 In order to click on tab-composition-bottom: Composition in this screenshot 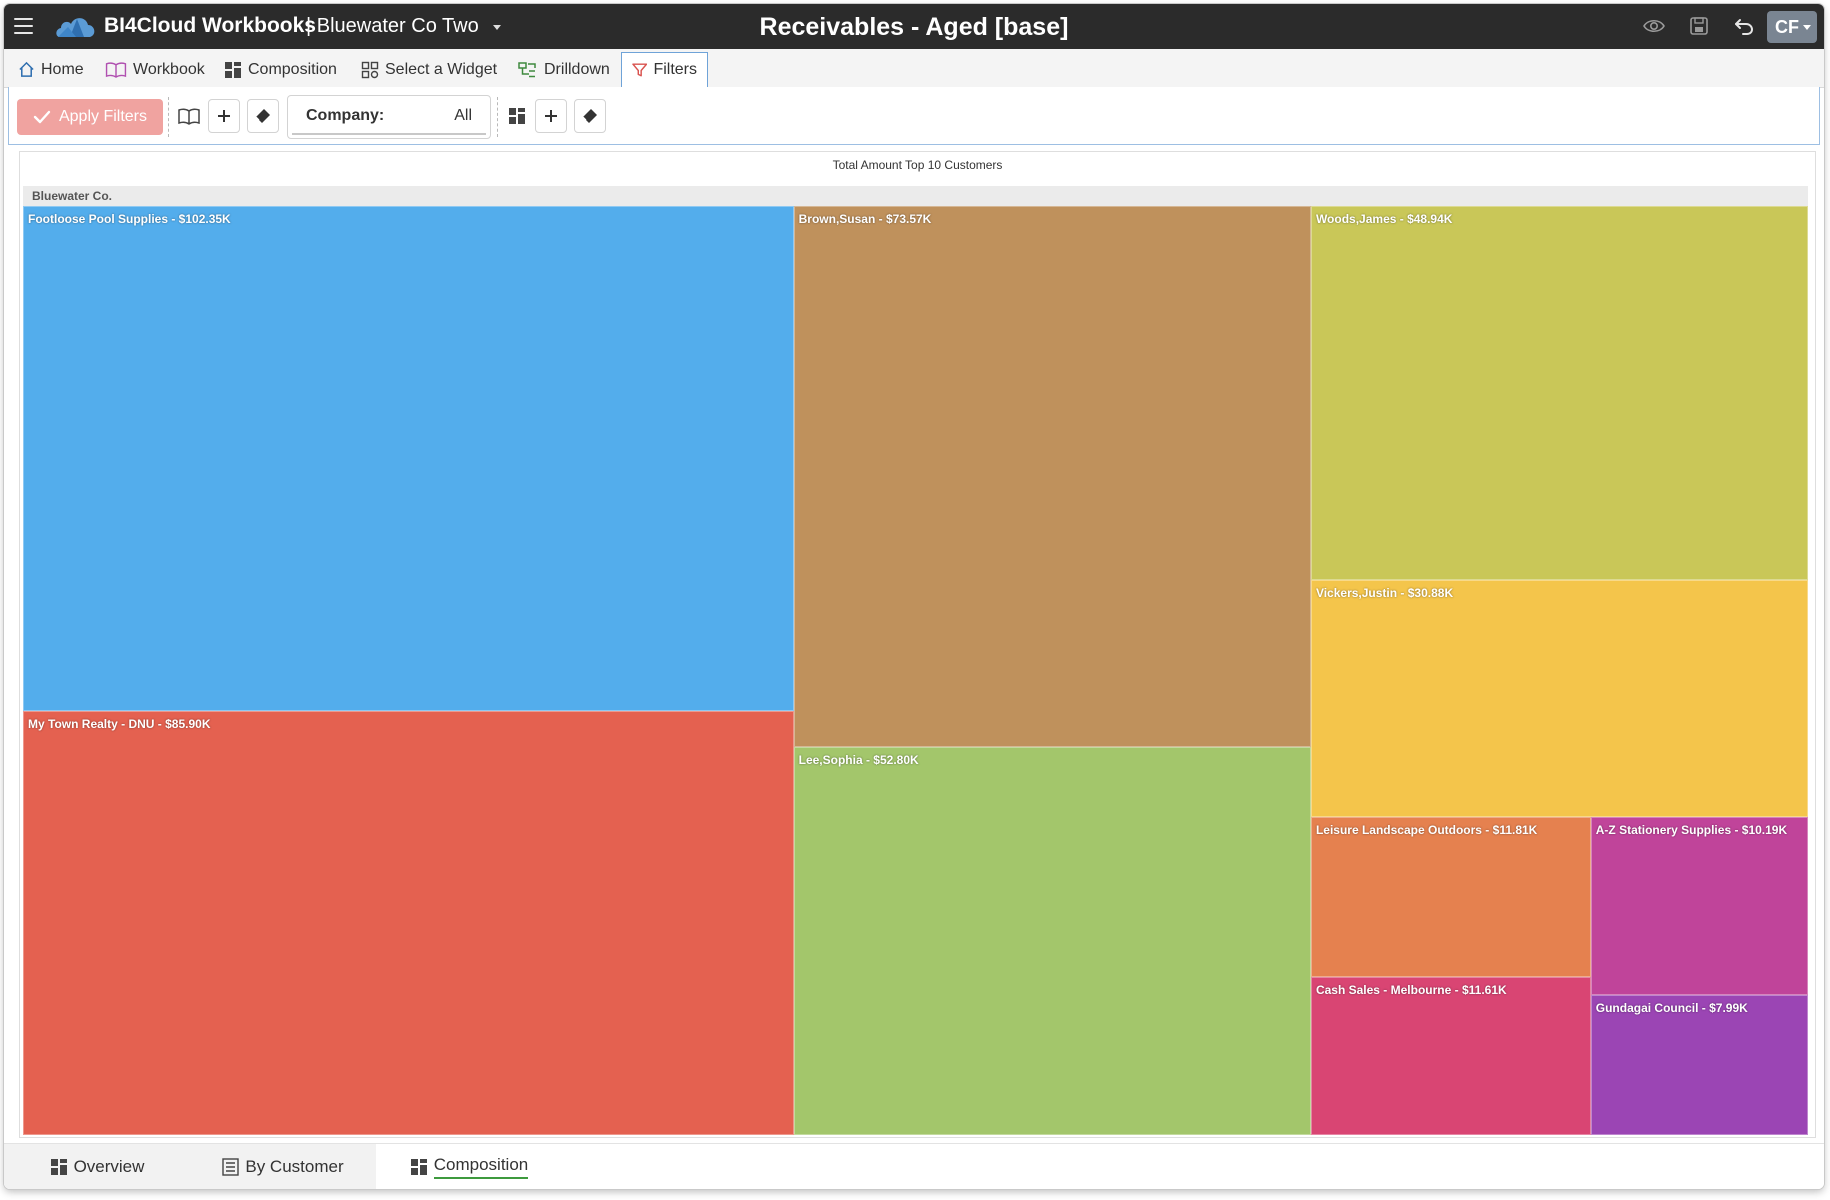, I will do `click(469, 1166)`.